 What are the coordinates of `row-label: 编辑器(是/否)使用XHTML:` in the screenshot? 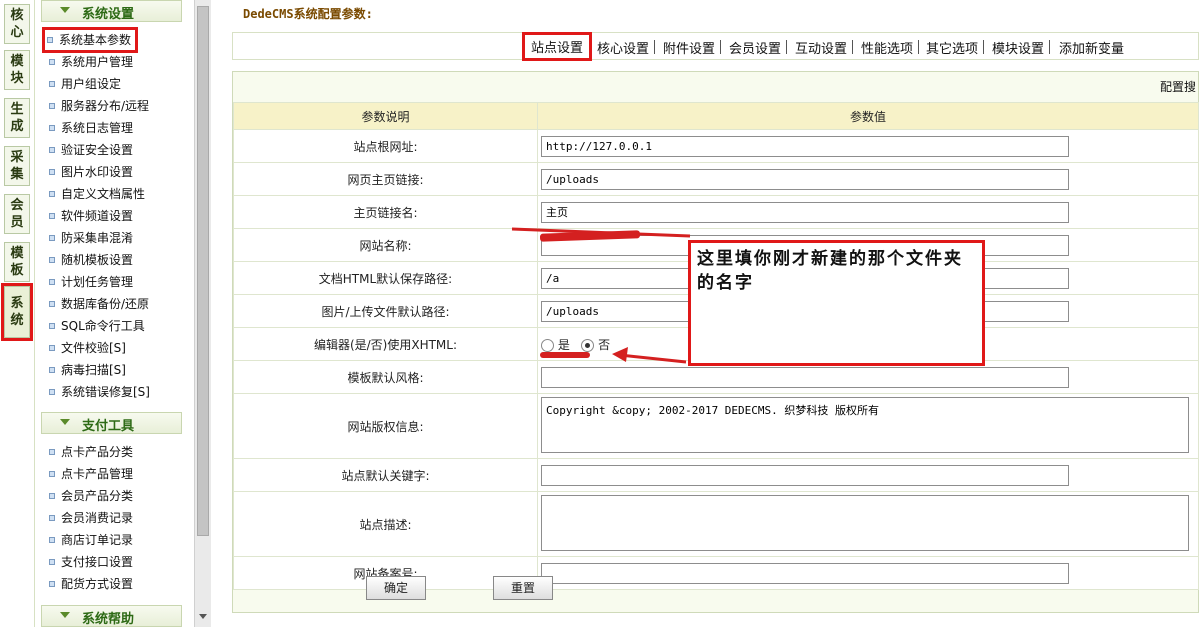 It's located at (385, 344).